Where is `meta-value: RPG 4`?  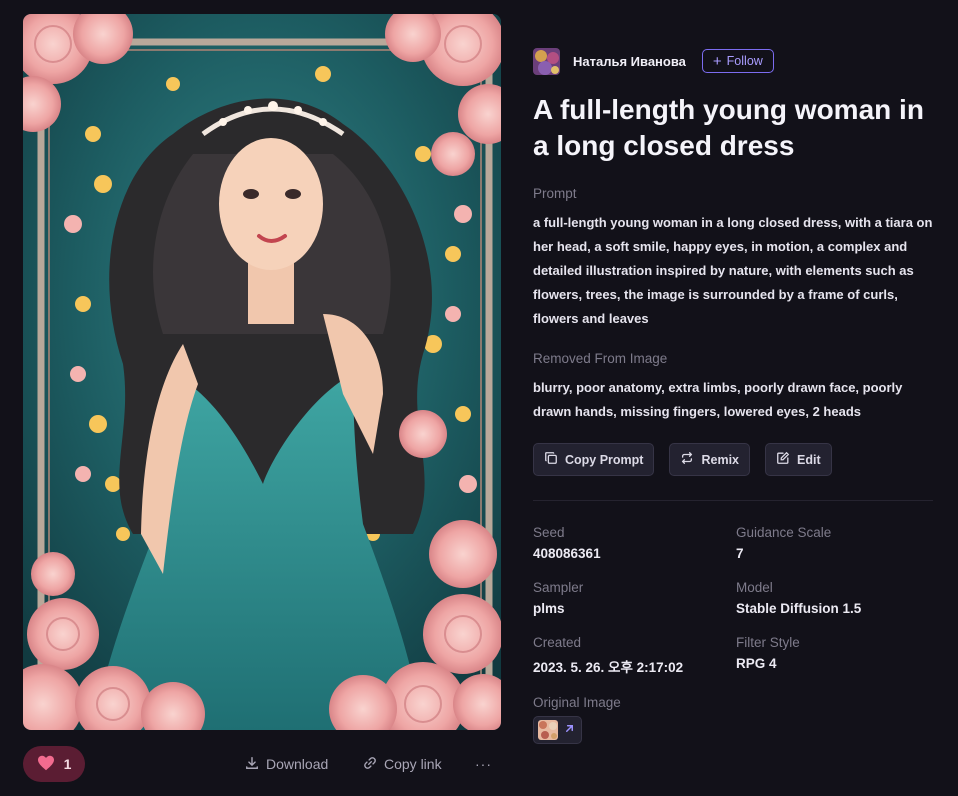 meta-value: RPG 4 is located at coordinates (756, 663).